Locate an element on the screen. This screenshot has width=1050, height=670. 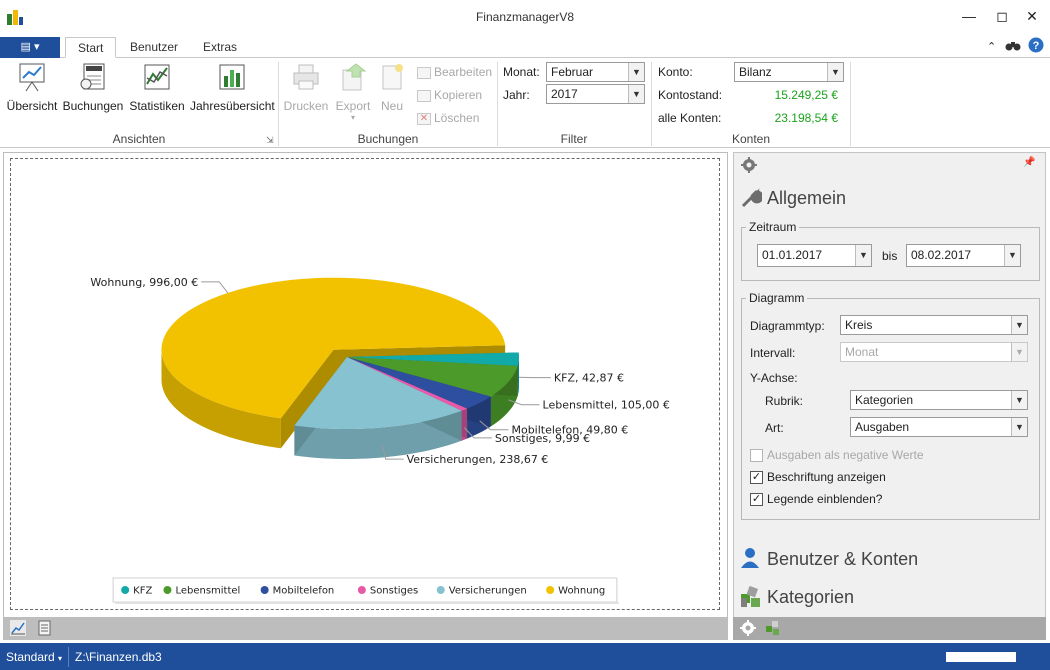
allgemein-heading: Allgemein is located at coordinates (807, 198).